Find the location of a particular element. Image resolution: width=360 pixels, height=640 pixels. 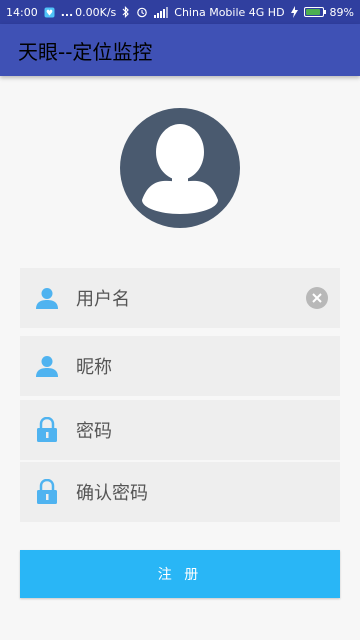

password-field: 密码 is located at coordinates (180, 430).